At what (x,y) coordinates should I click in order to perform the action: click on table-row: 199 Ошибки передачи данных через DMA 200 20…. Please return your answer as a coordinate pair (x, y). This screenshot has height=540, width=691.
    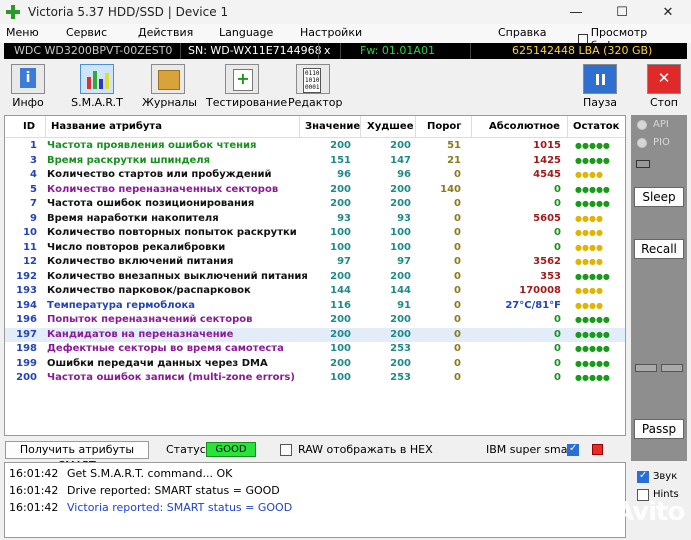
    Looking at the image, I should click on (315, 364).